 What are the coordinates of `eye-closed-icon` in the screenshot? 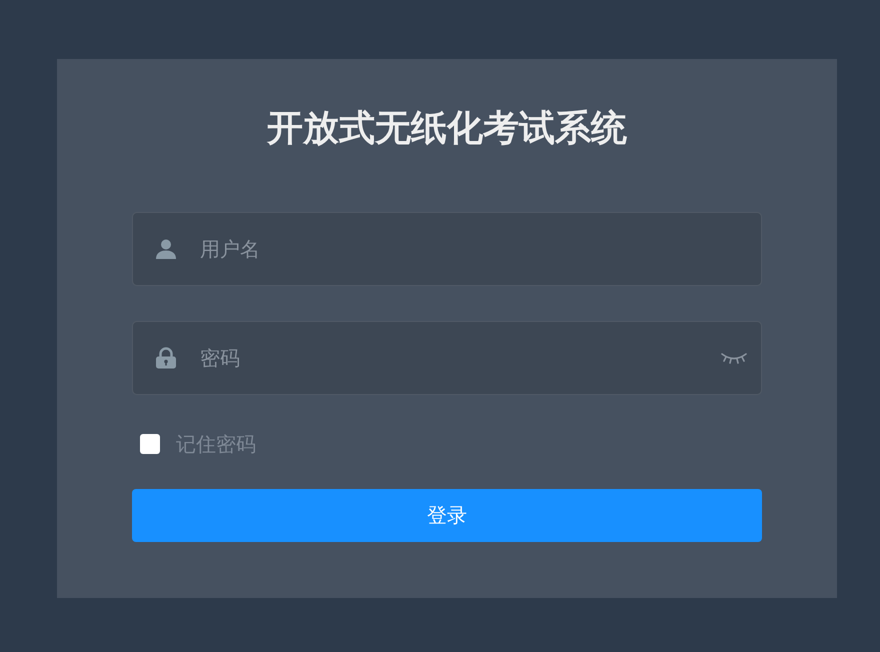 It's located at (734, 358).